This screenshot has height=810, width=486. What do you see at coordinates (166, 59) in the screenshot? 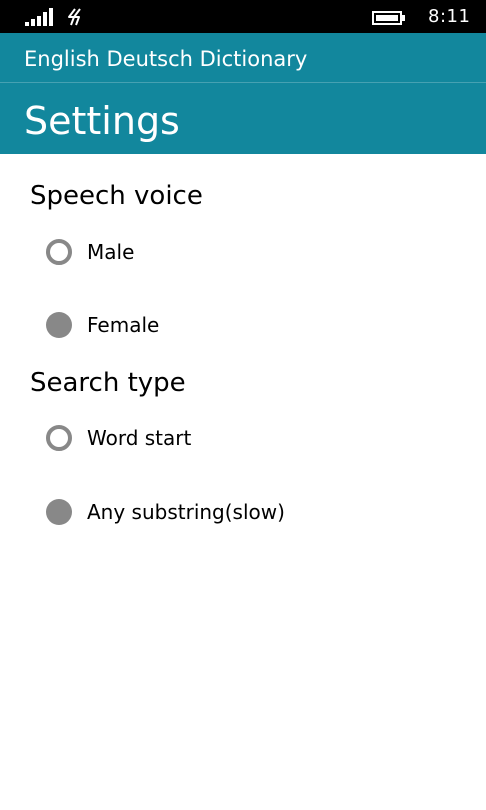
I see `app-title: English Deutsch Dictionary` at bounding box center [166, 59].